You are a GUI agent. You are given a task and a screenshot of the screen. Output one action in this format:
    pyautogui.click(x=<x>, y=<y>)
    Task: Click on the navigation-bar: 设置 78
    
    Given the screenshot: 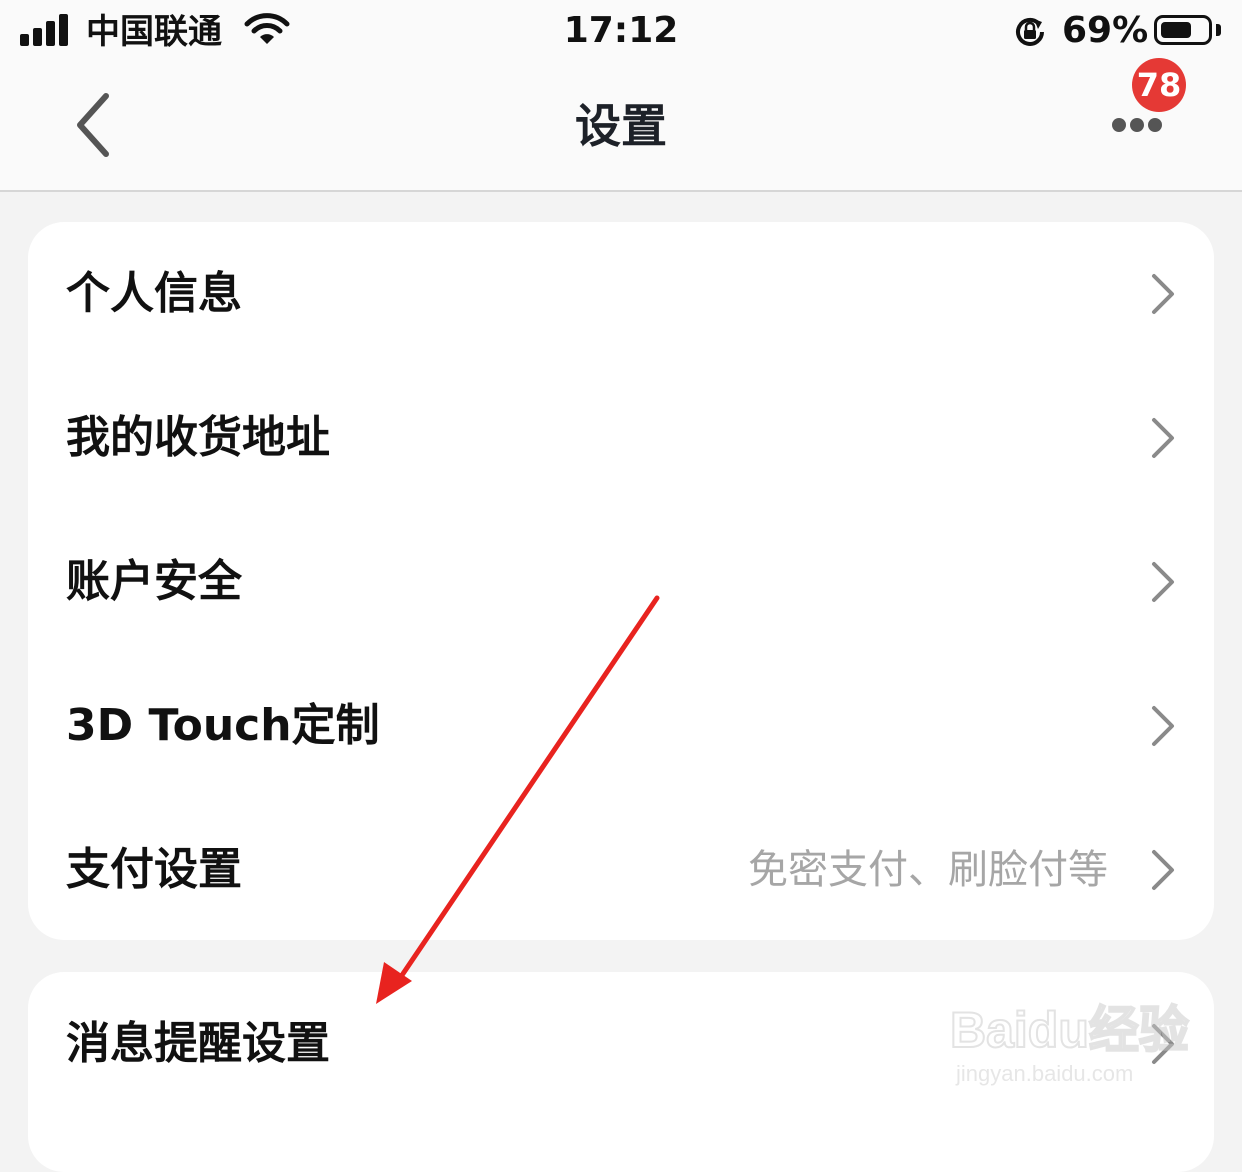 What is the action you would take?
    pyautogui.click(x=621, y=125)
    